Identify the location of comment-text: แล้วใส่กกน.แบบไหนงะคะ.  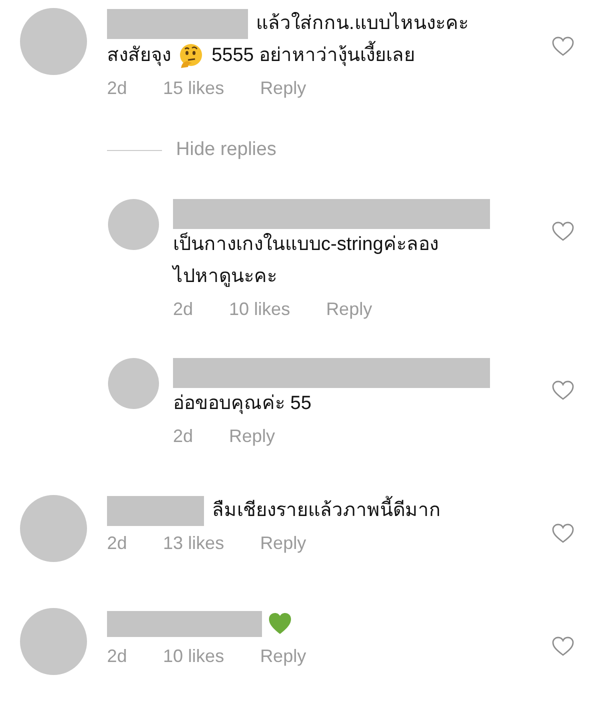
(362, 23).